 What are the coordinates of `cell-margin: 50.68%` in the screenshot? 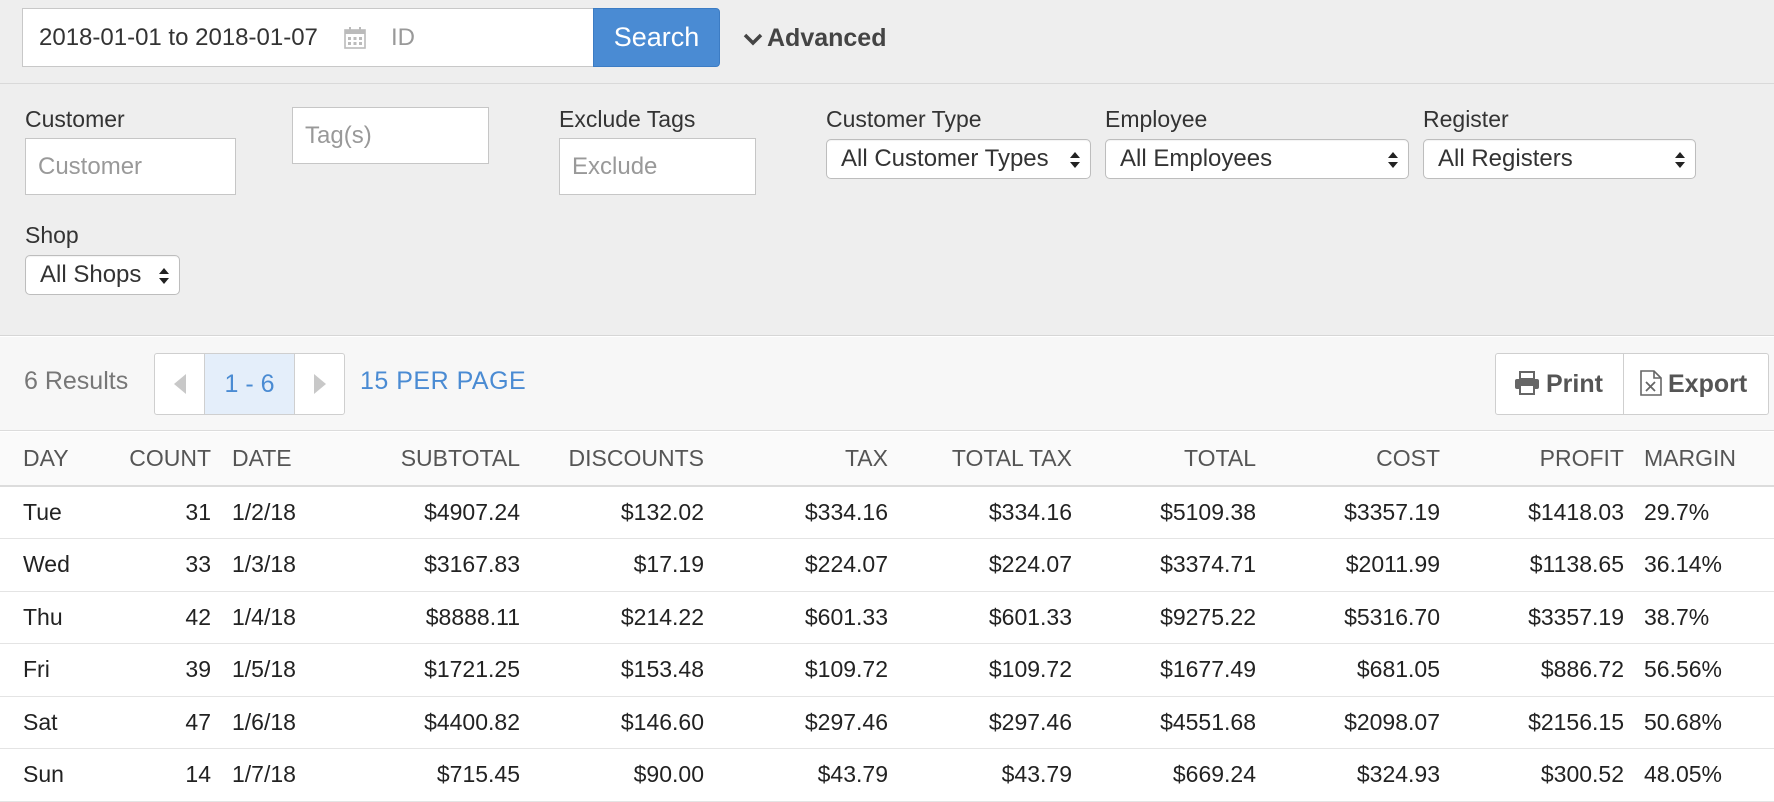 It's located at (1699, 722).